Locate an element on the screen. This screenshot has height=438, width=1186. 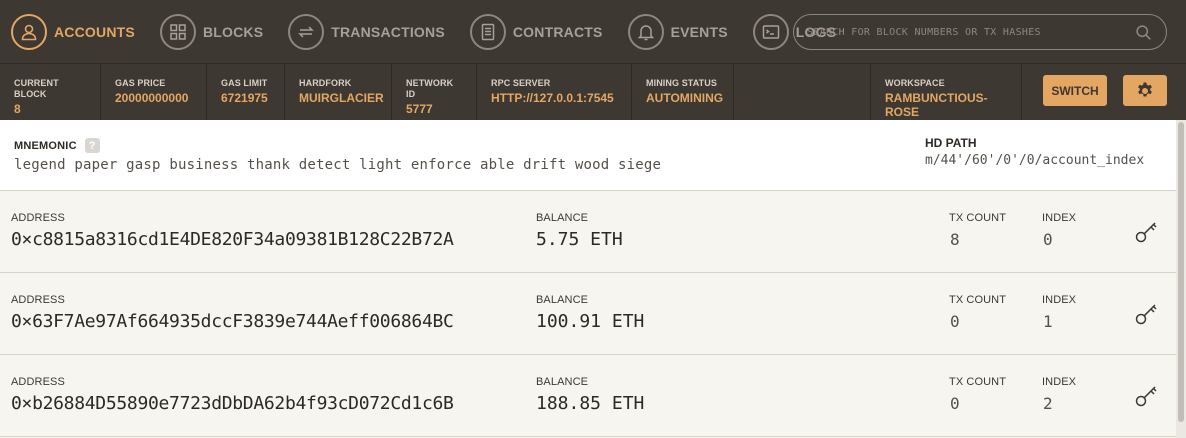
account-balance: 188.85 ETH is located at coordinates (590, 403).